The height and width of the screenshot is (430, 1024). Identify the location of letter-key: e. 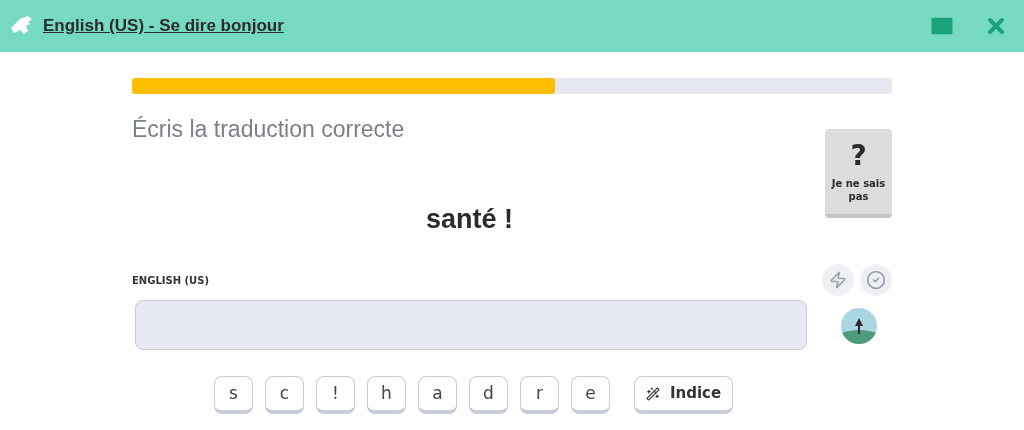
(590, 395).